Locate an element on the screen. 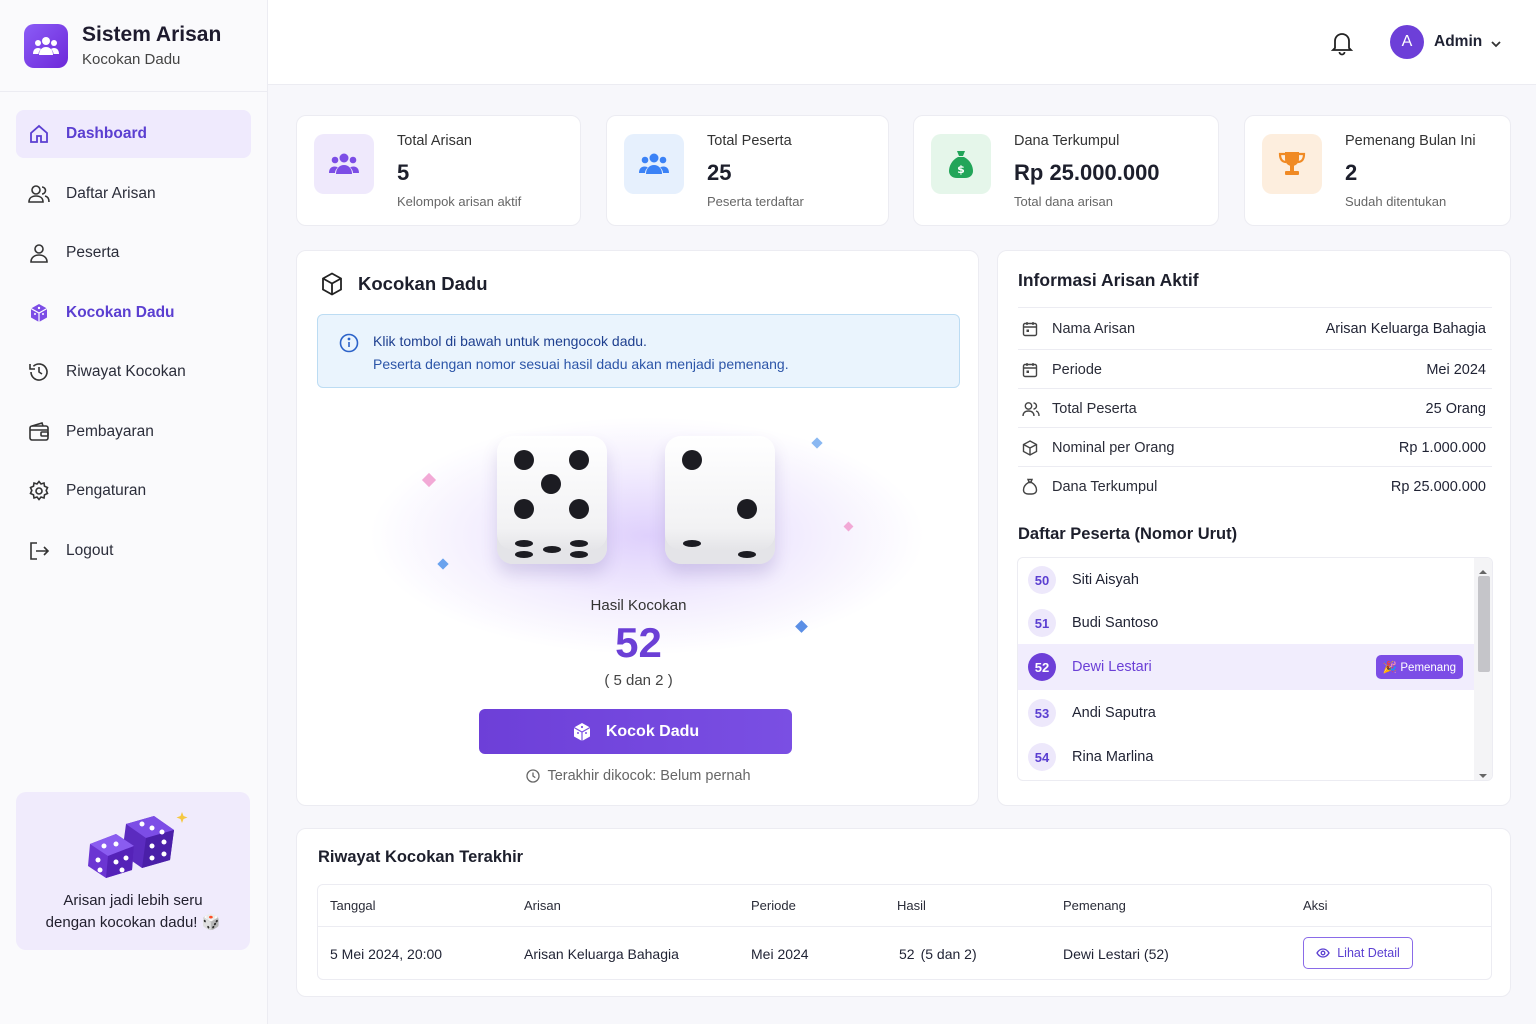 The image size is (1536, 1024). users-icon is located at coordinates (1031, 409).